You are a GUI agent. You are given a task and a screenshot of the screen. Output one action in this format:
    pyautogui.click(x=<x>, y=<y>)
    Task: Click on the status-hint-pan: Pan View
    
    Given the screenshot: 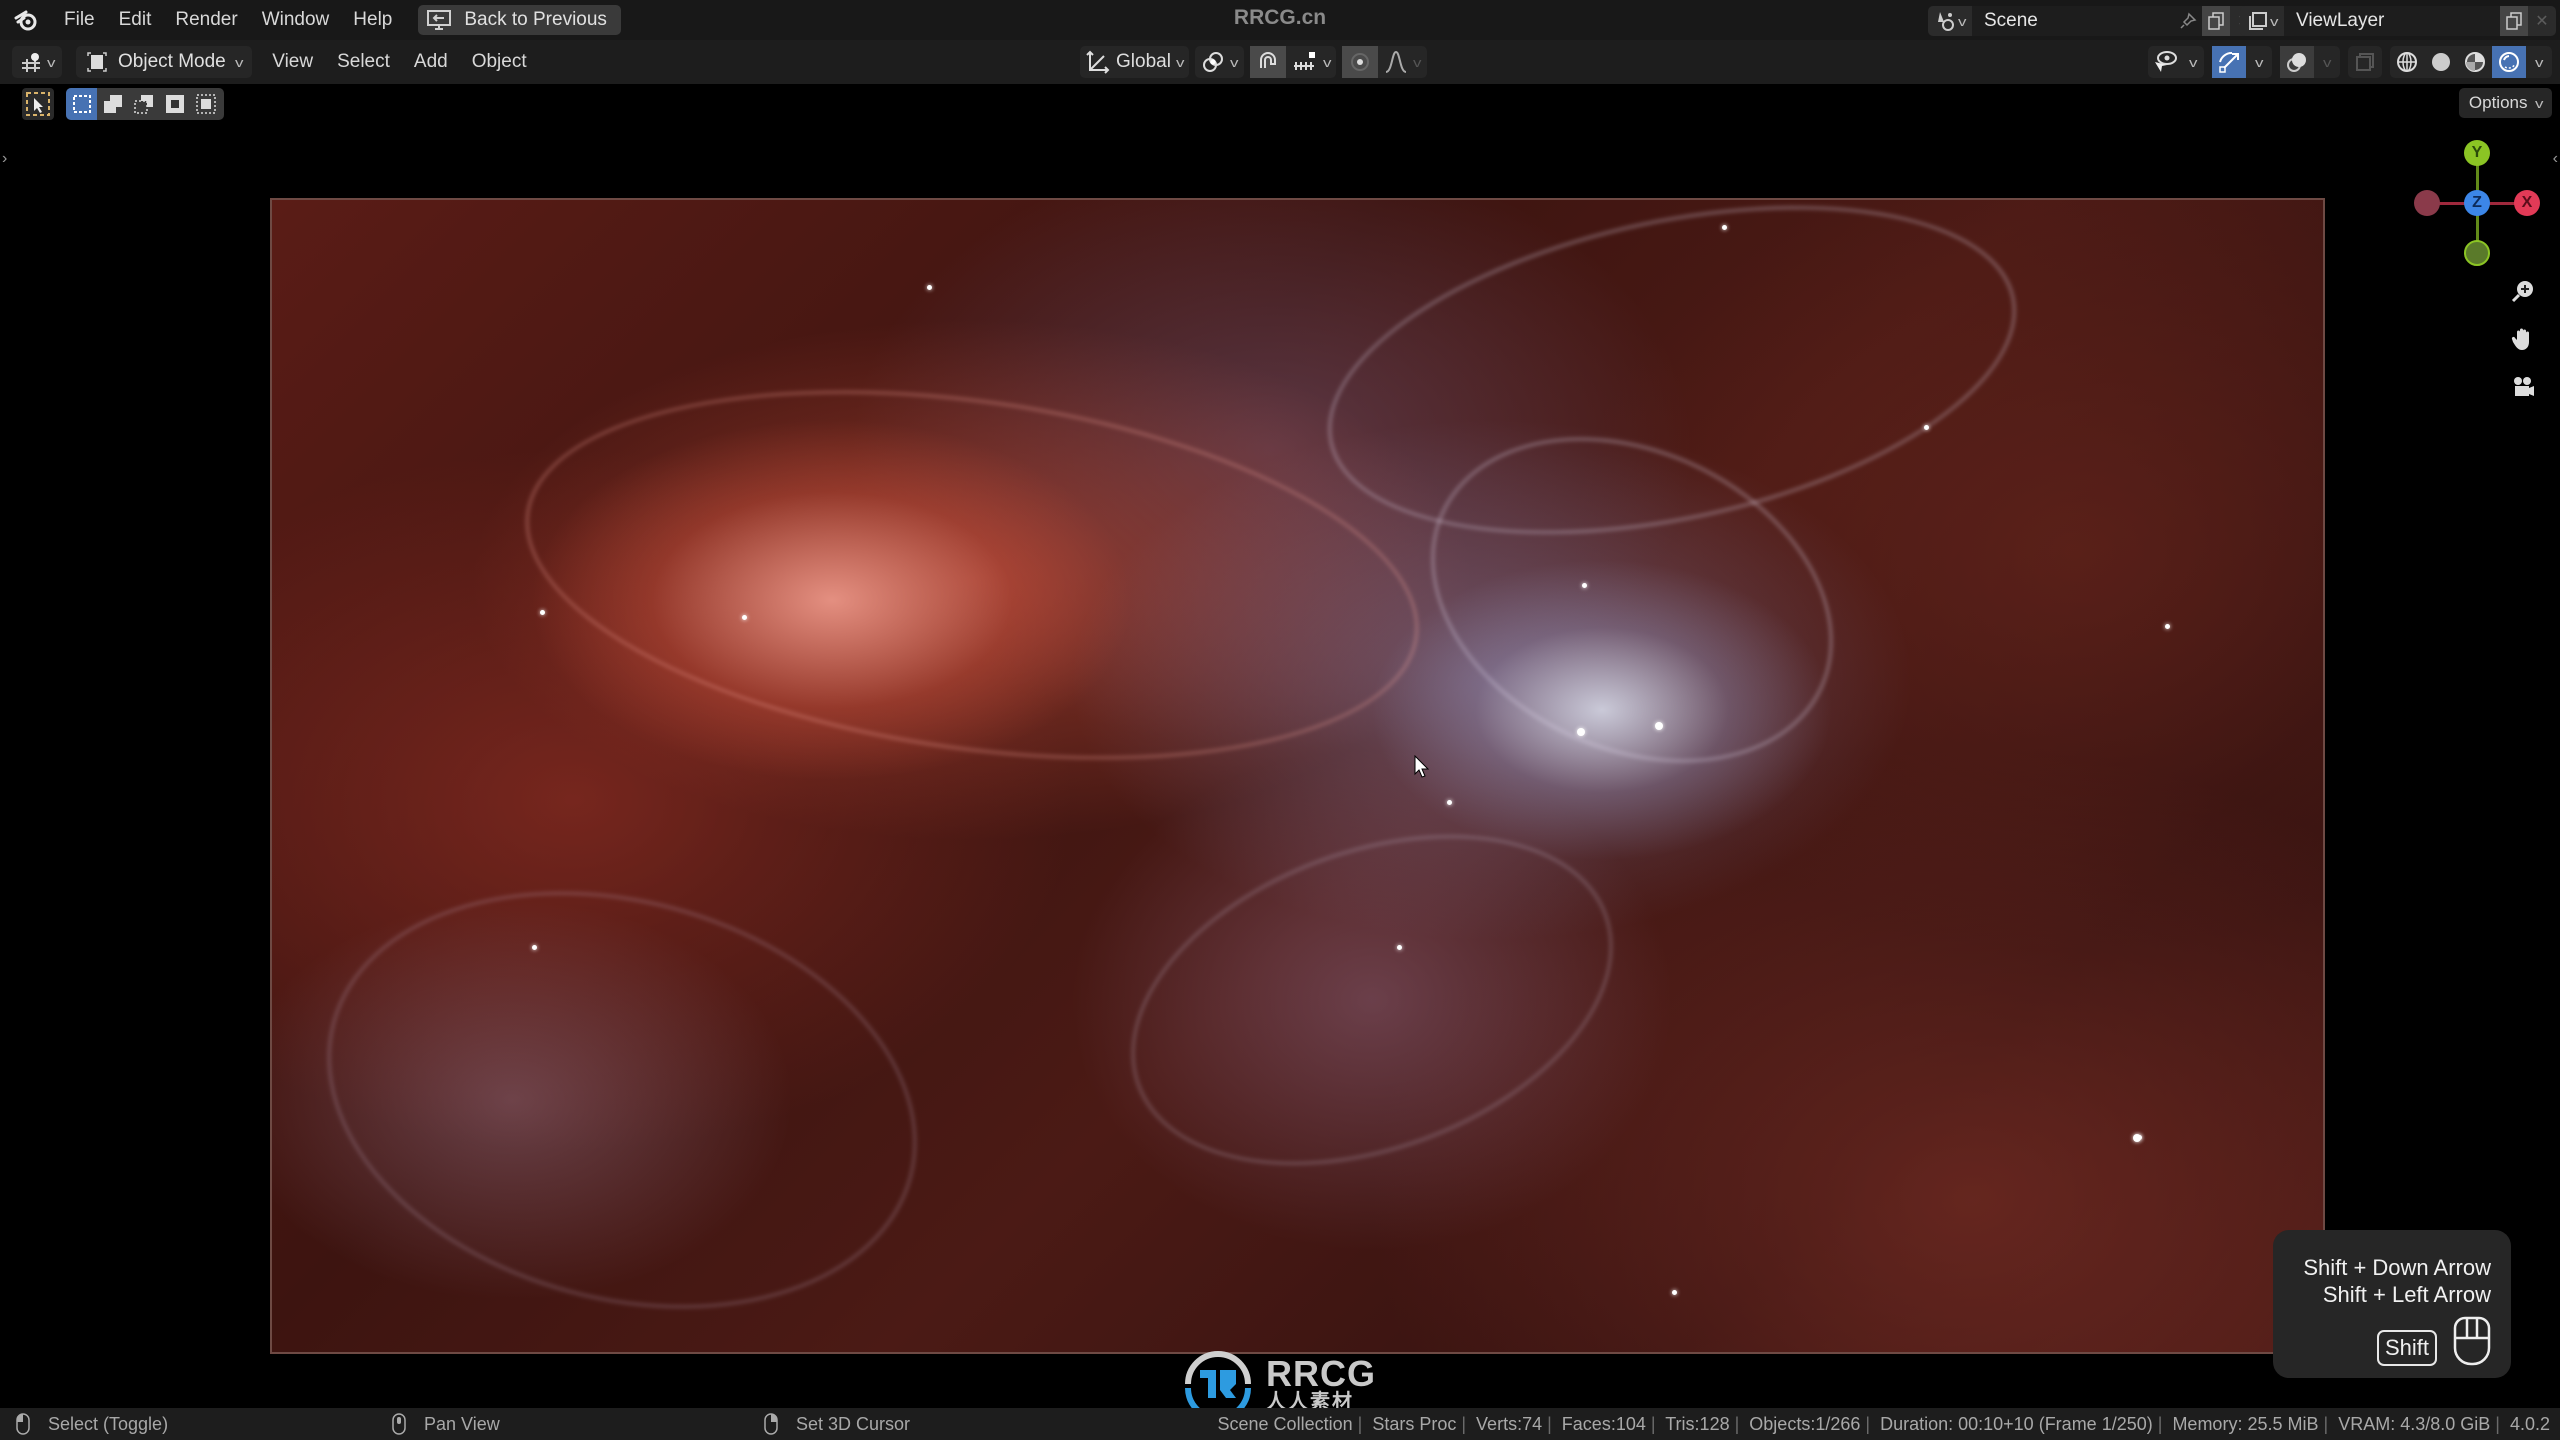 What is the action you would take?
    pyautogui.click(x=446, y=1424)
    